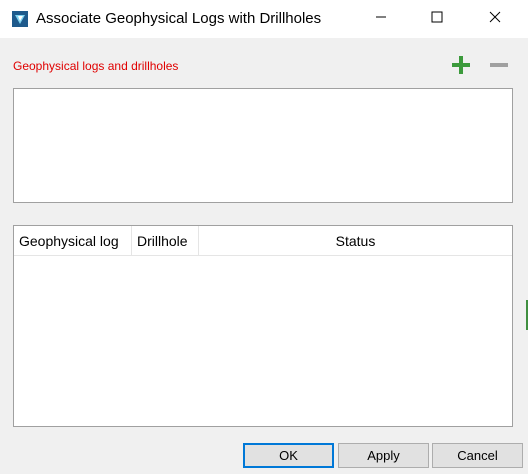 The image size is (528, 474). I want to click on maximize-button, so click(437, 19).